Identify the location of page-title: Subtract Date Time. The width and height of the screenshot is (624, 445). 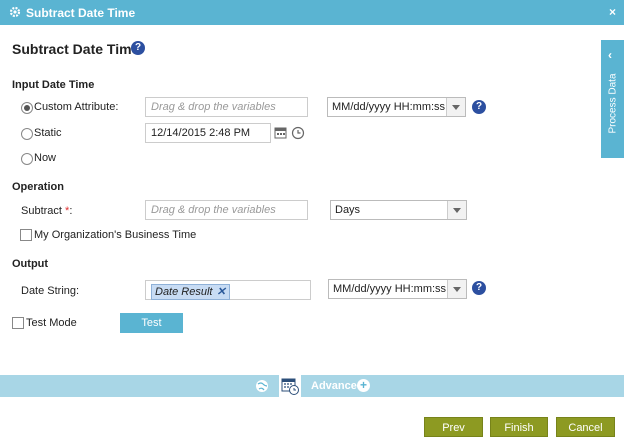
(76, 49).